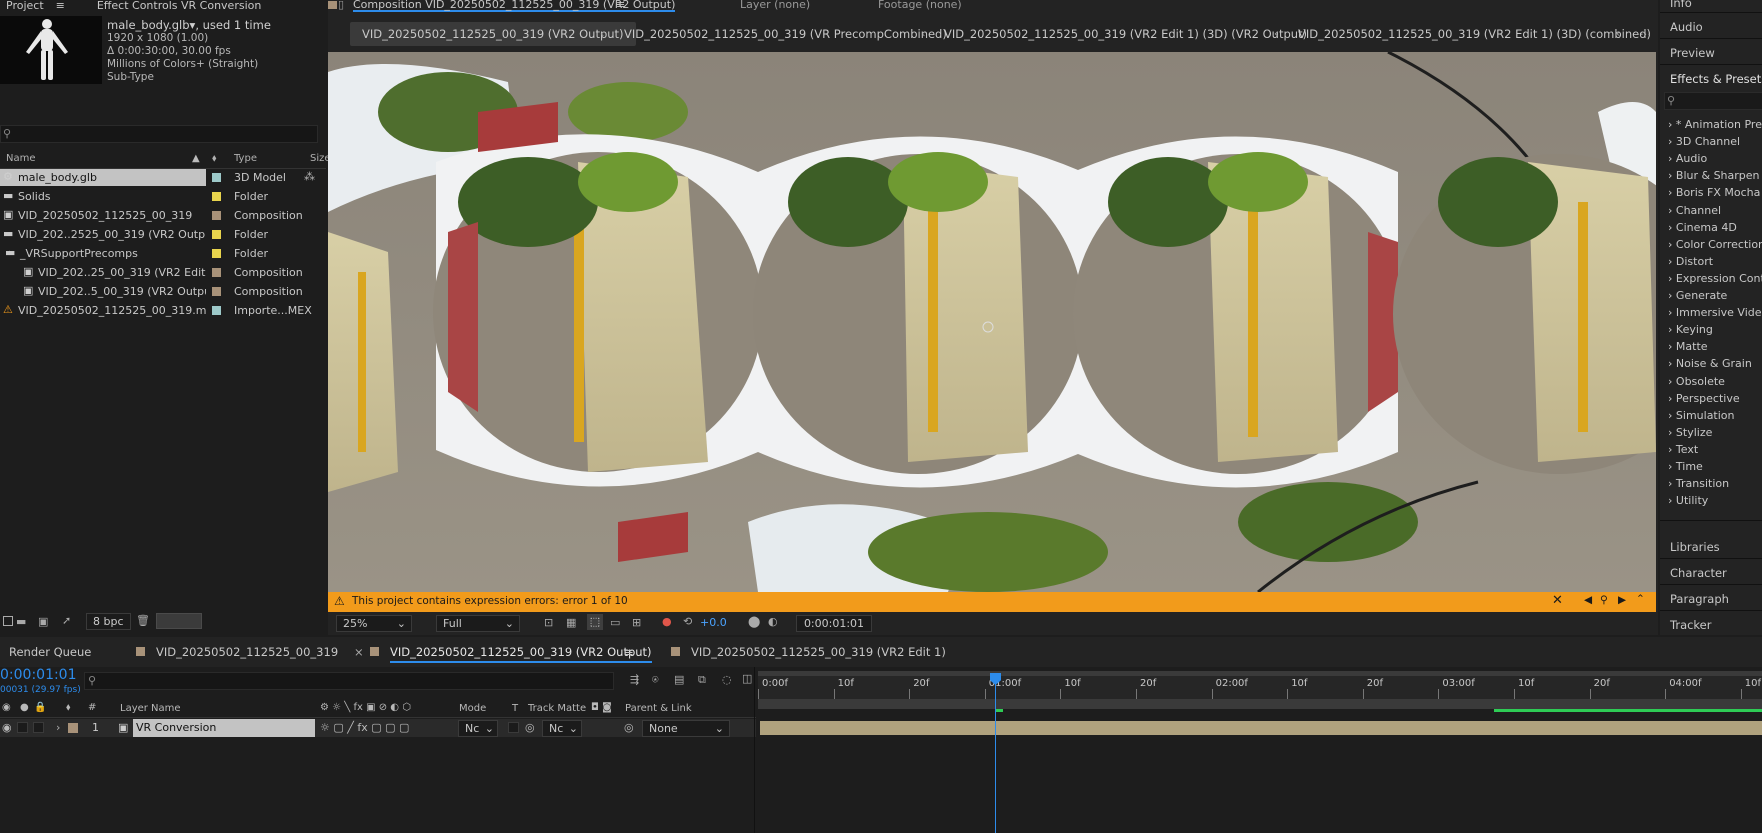 The height and width of the screenshot is (833, 1762). I want to click on effects-category: › Immersive Video, so click(1715, 312).